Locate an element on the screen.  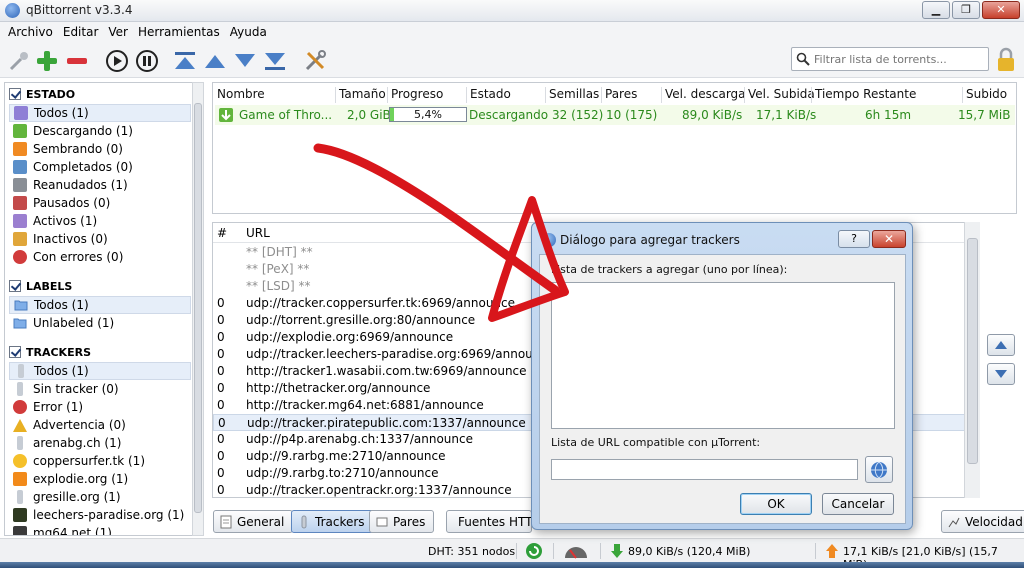
sidebar-item: Sembrando (0) is located at coordinates (100, 149).